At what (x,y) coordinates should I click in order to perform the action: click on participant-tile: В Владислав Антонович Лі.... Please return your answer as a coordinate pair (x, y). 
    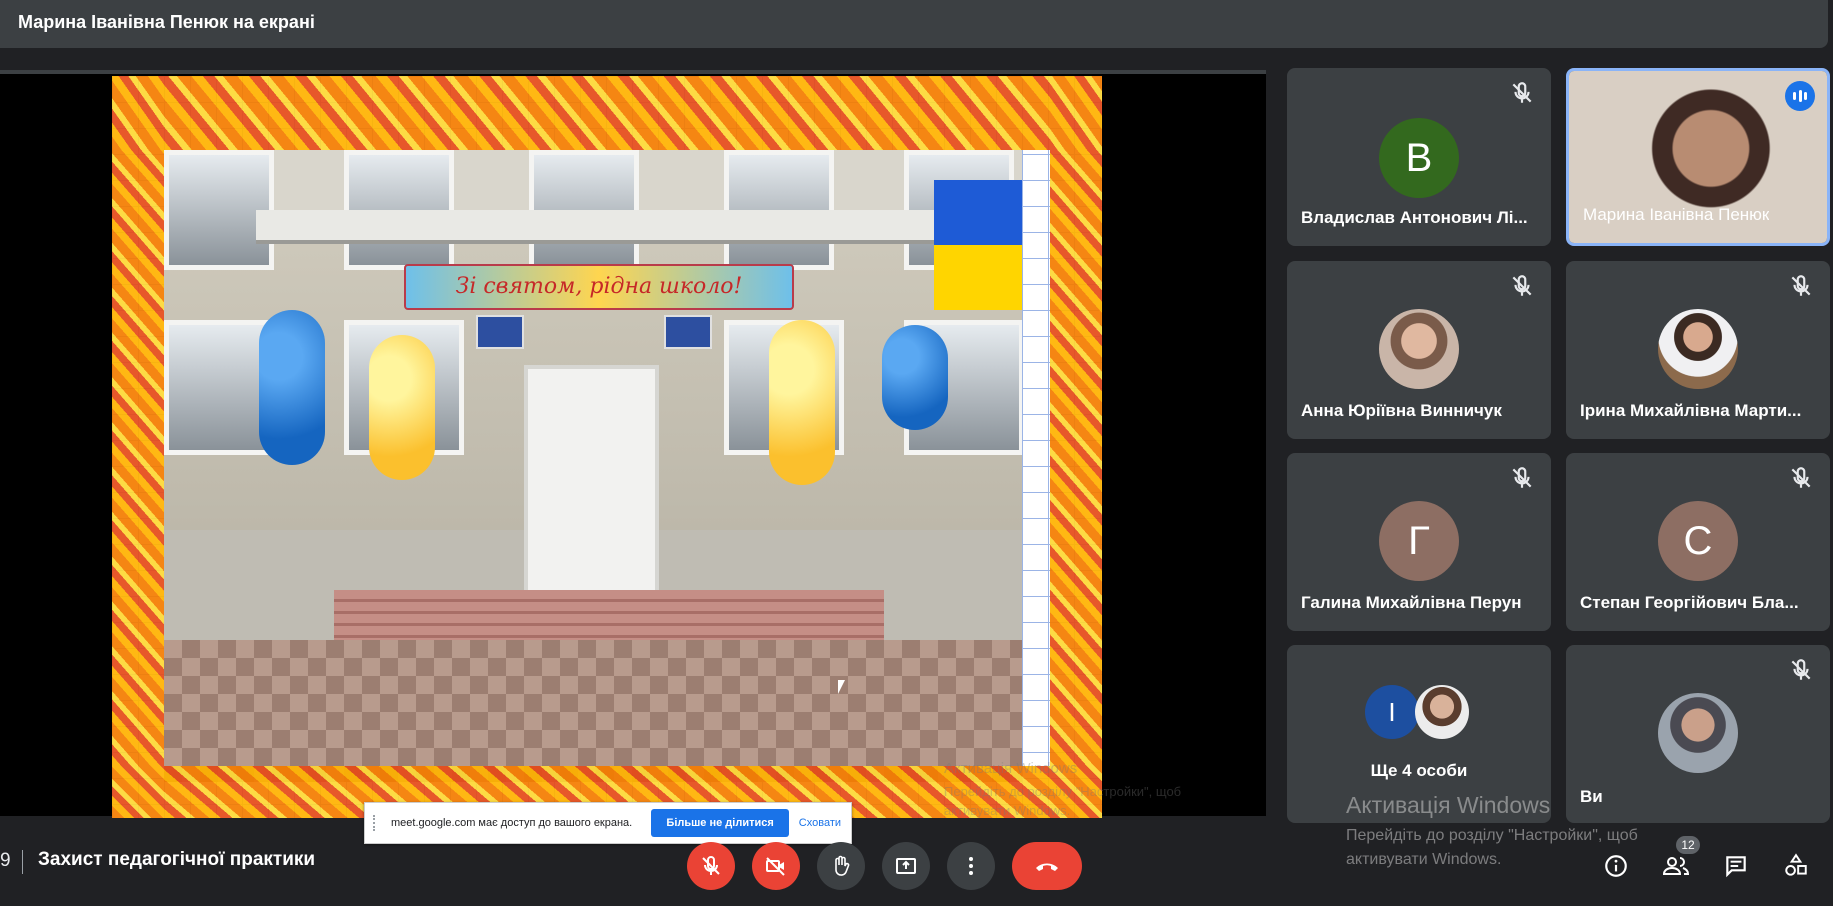
    Looking at the image, I should click on (1419, 157).